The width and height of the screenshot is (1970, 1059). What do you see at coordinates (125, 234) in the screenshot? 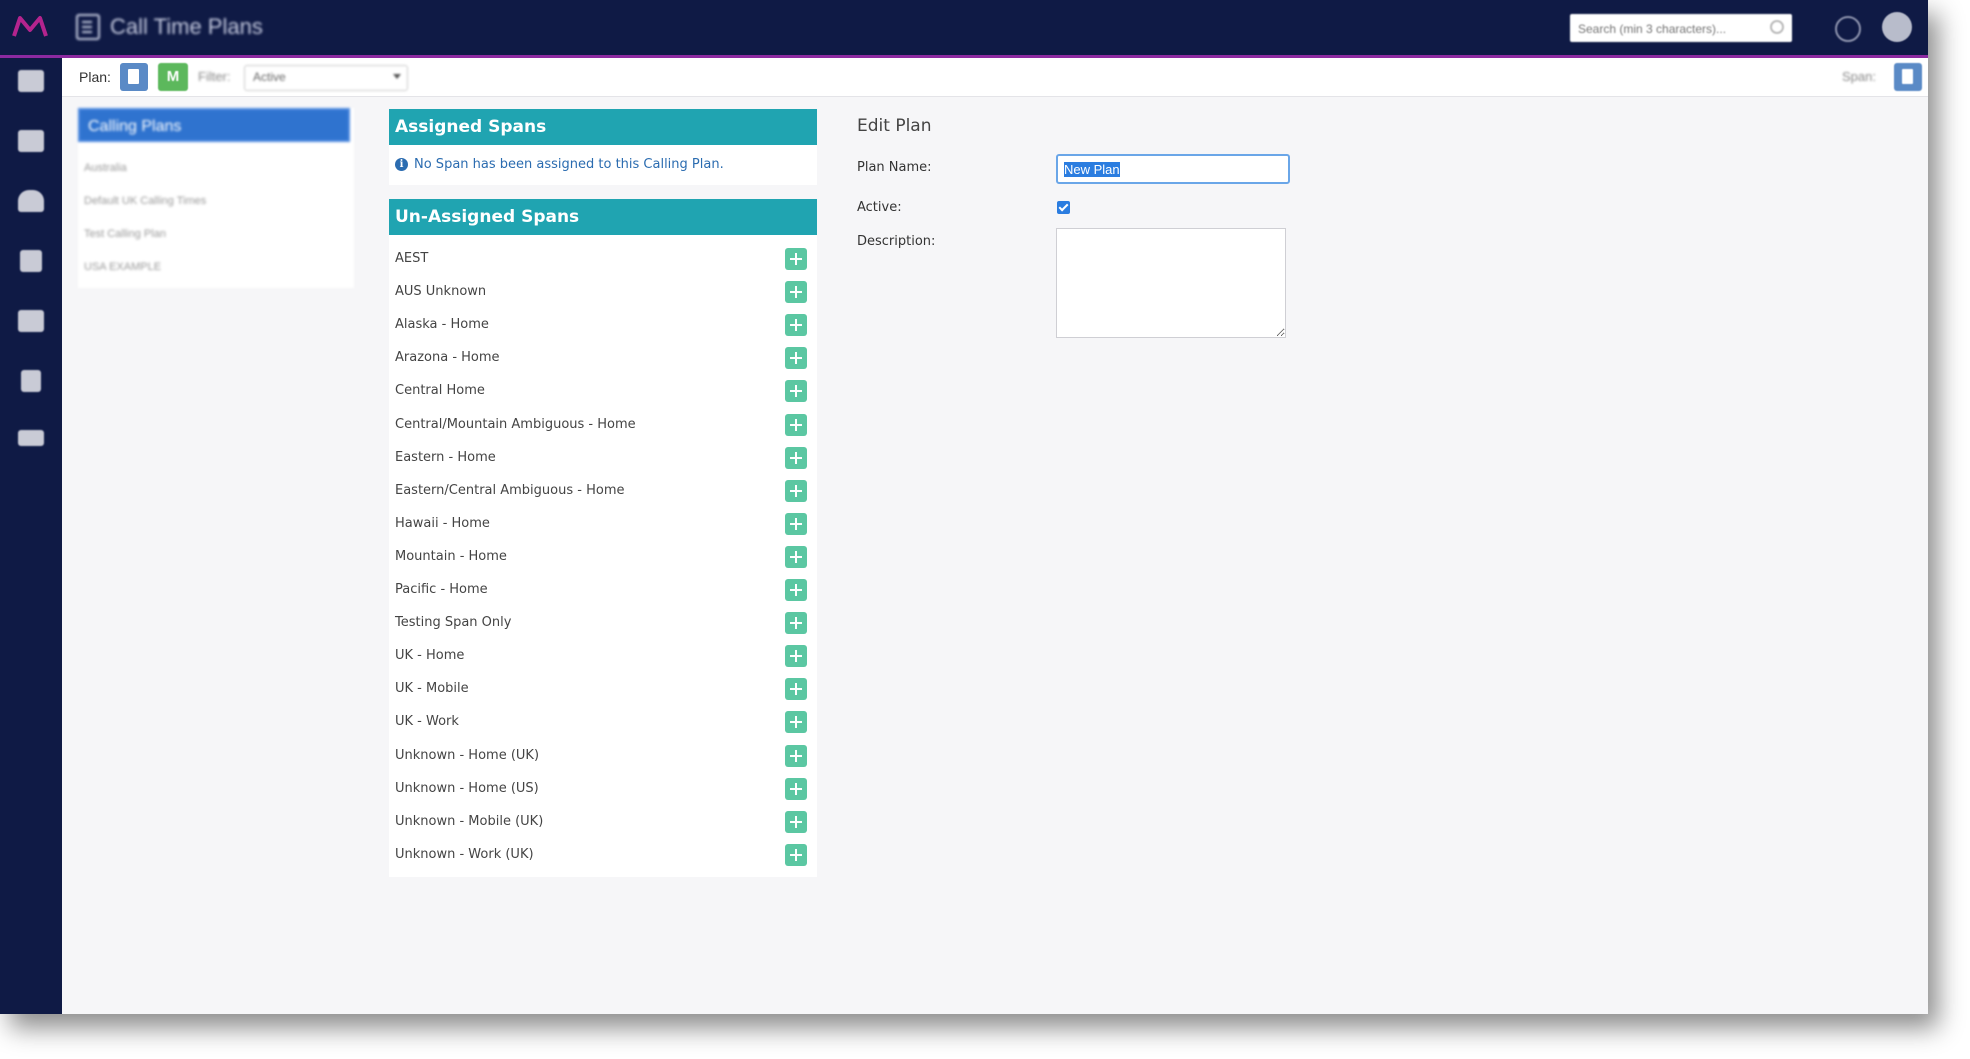
I see `calling-plan-item: Test Calling Plan` at bounding box center [125, 234].